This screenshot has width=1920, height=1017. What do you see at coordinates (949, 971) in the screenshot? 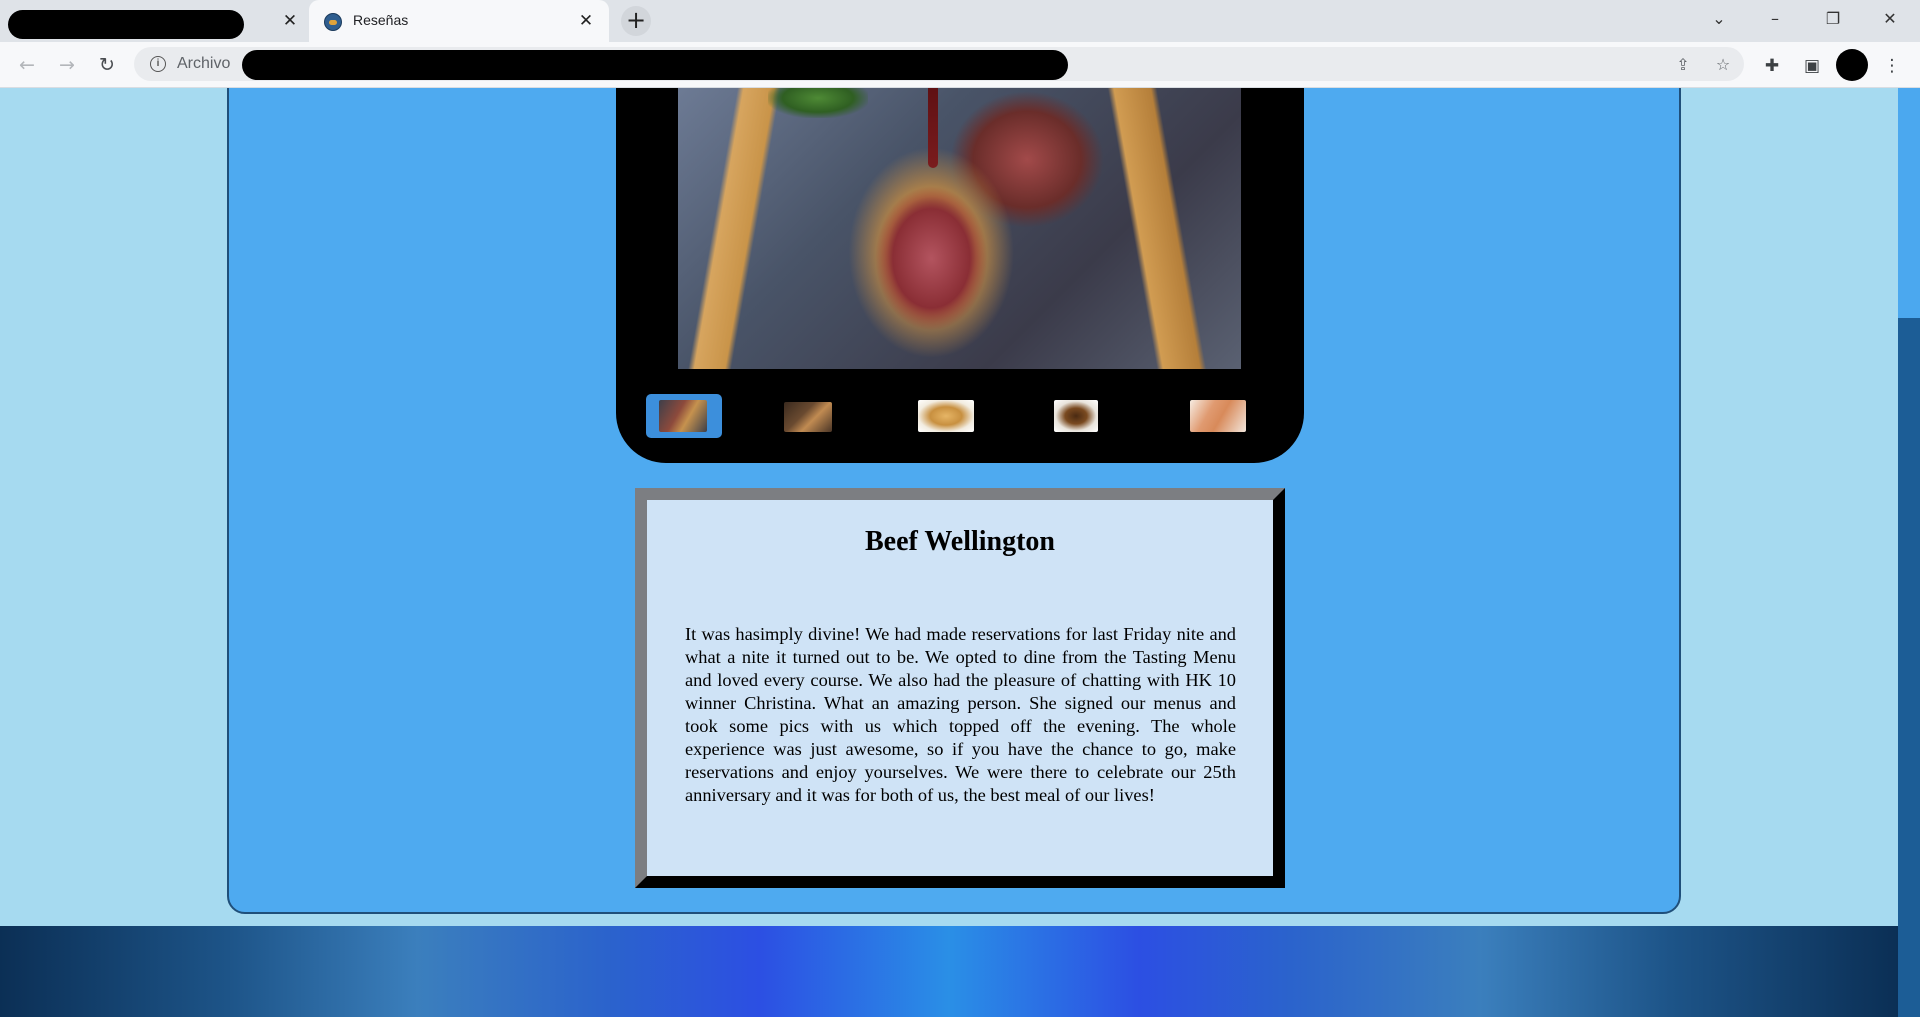
I see `footer-band` at bounding box center [949, 971].